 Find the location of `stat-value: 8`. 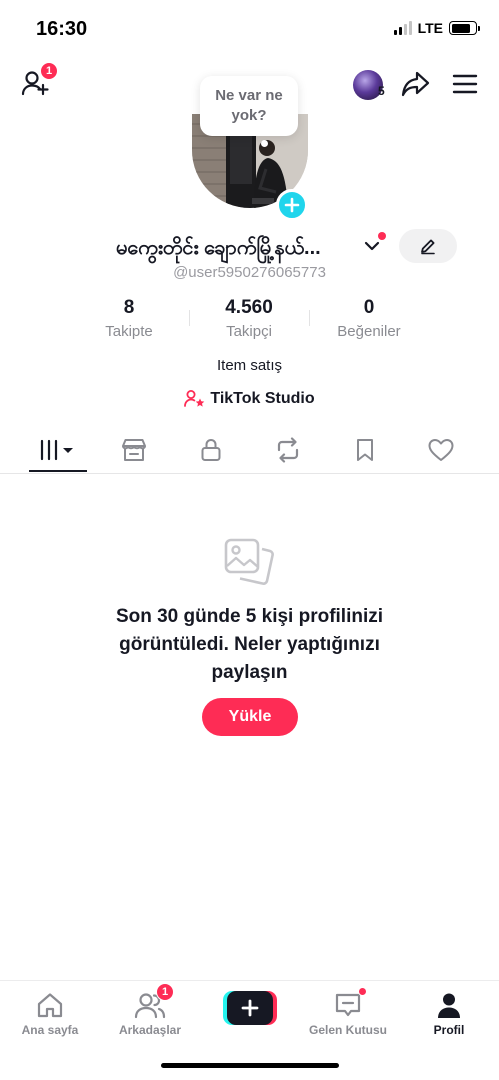

stat-value: 8 is located at coordinates (129, 307).